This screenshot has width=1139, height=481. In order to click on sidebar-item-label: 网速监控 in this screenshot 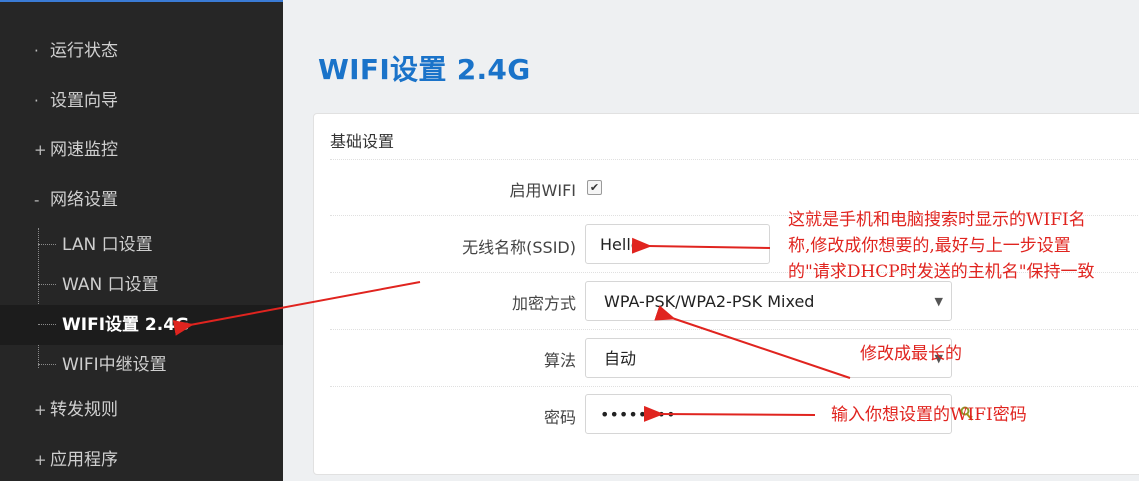, I will do `click(84, 150)`.